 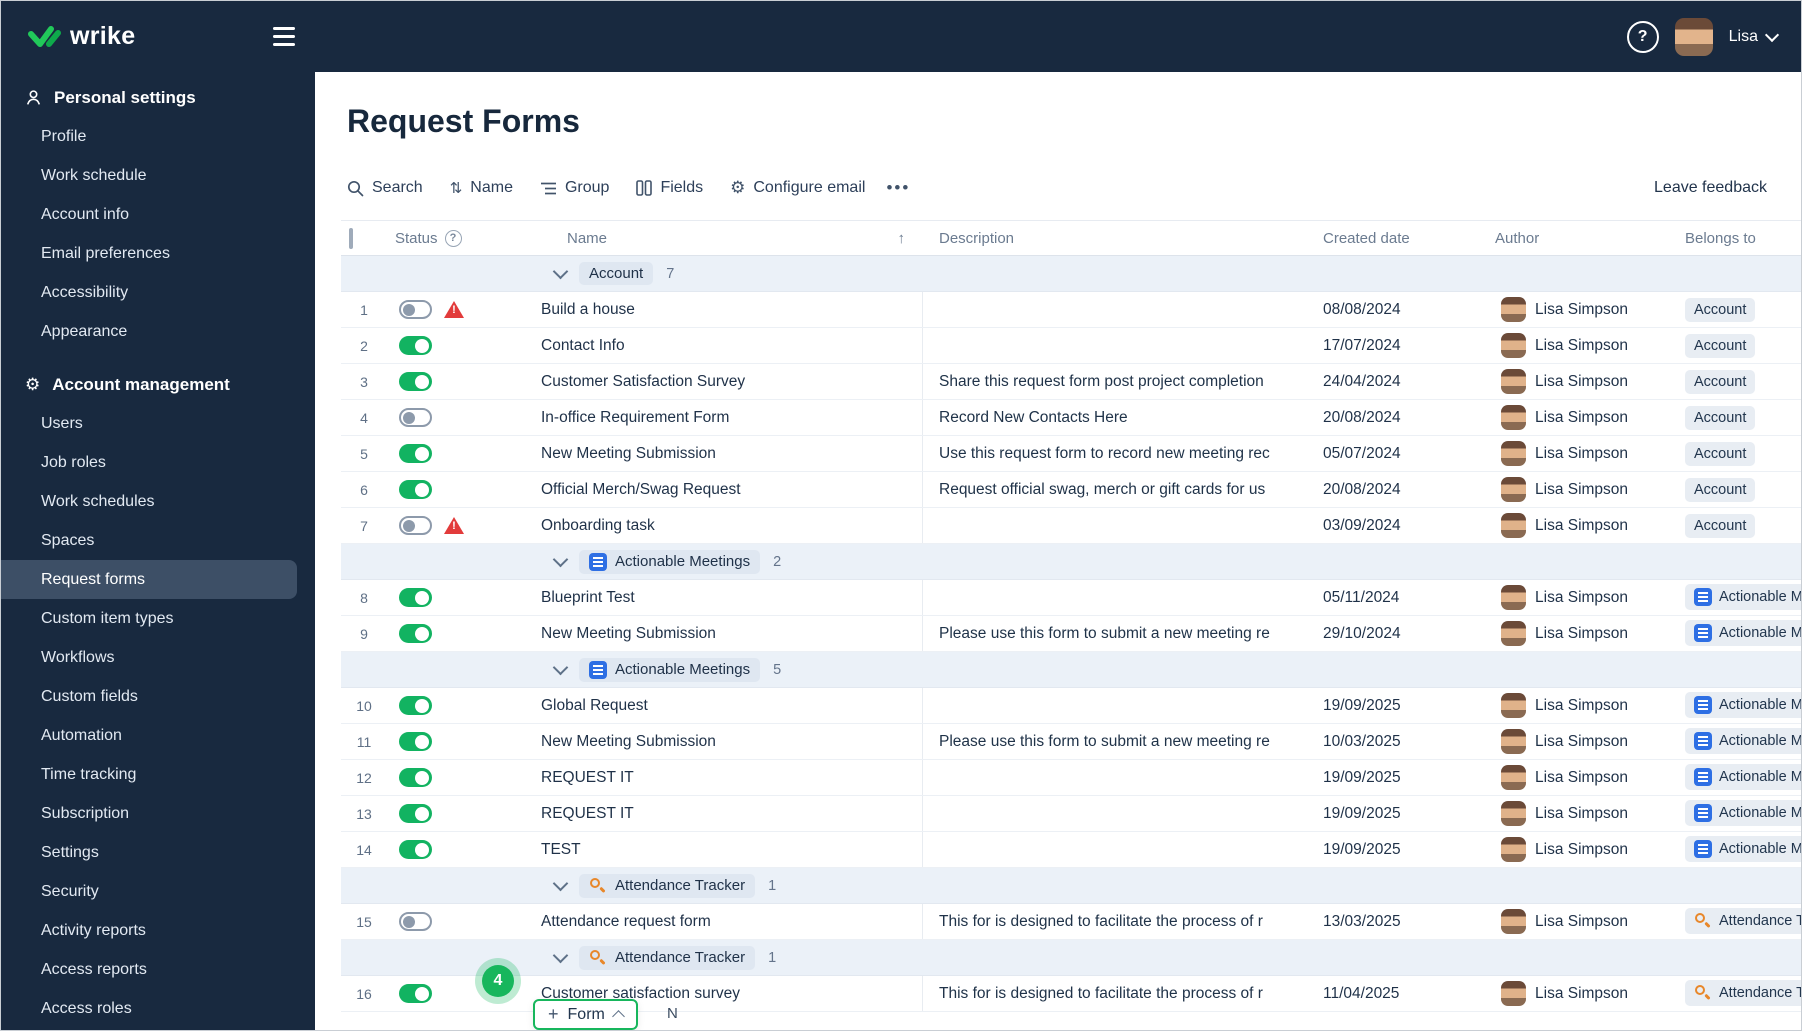 I want to click on sidebar-item-request-forms: Request forms, so click(x=149, y=579).